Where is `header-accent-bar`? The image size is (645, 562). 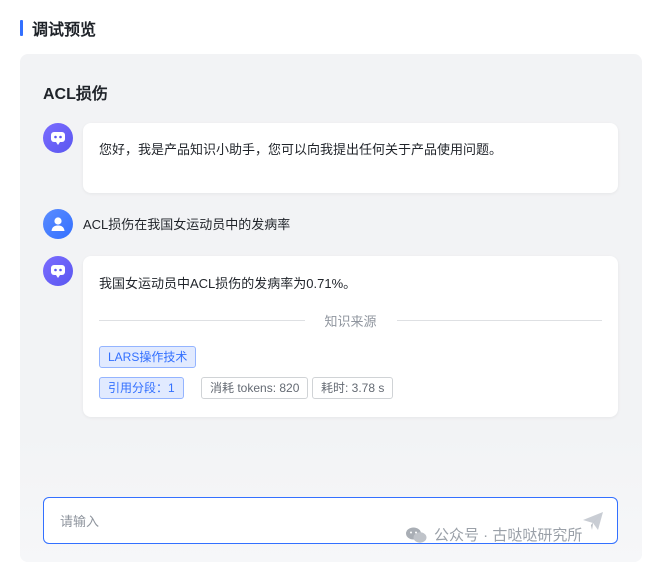 header-accent-bar is located at coordinates (21, 28).